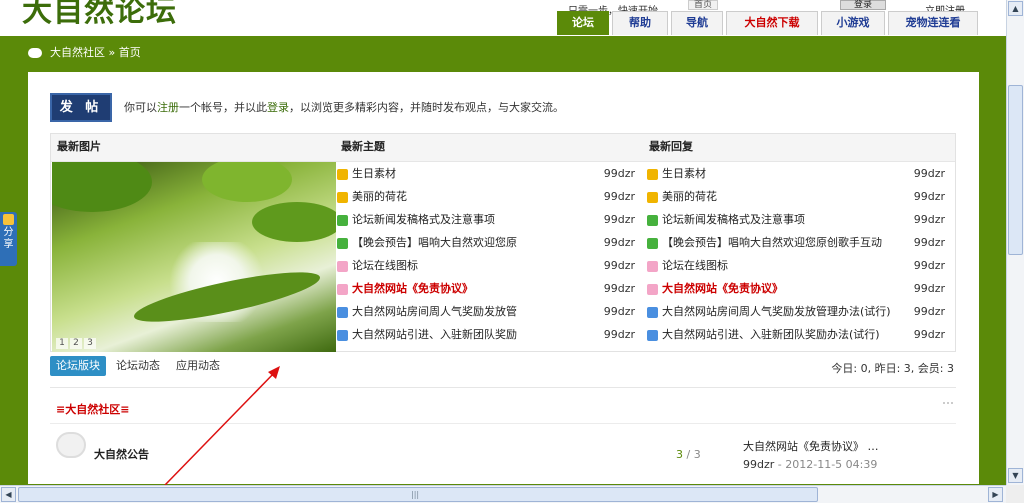 The width and height of the screenshot is (1024, 503). What do you see at coordinates (8, 494) in the screenshot?
I see `scroll-left-icon: ◀` at bounding box center [8, 494].